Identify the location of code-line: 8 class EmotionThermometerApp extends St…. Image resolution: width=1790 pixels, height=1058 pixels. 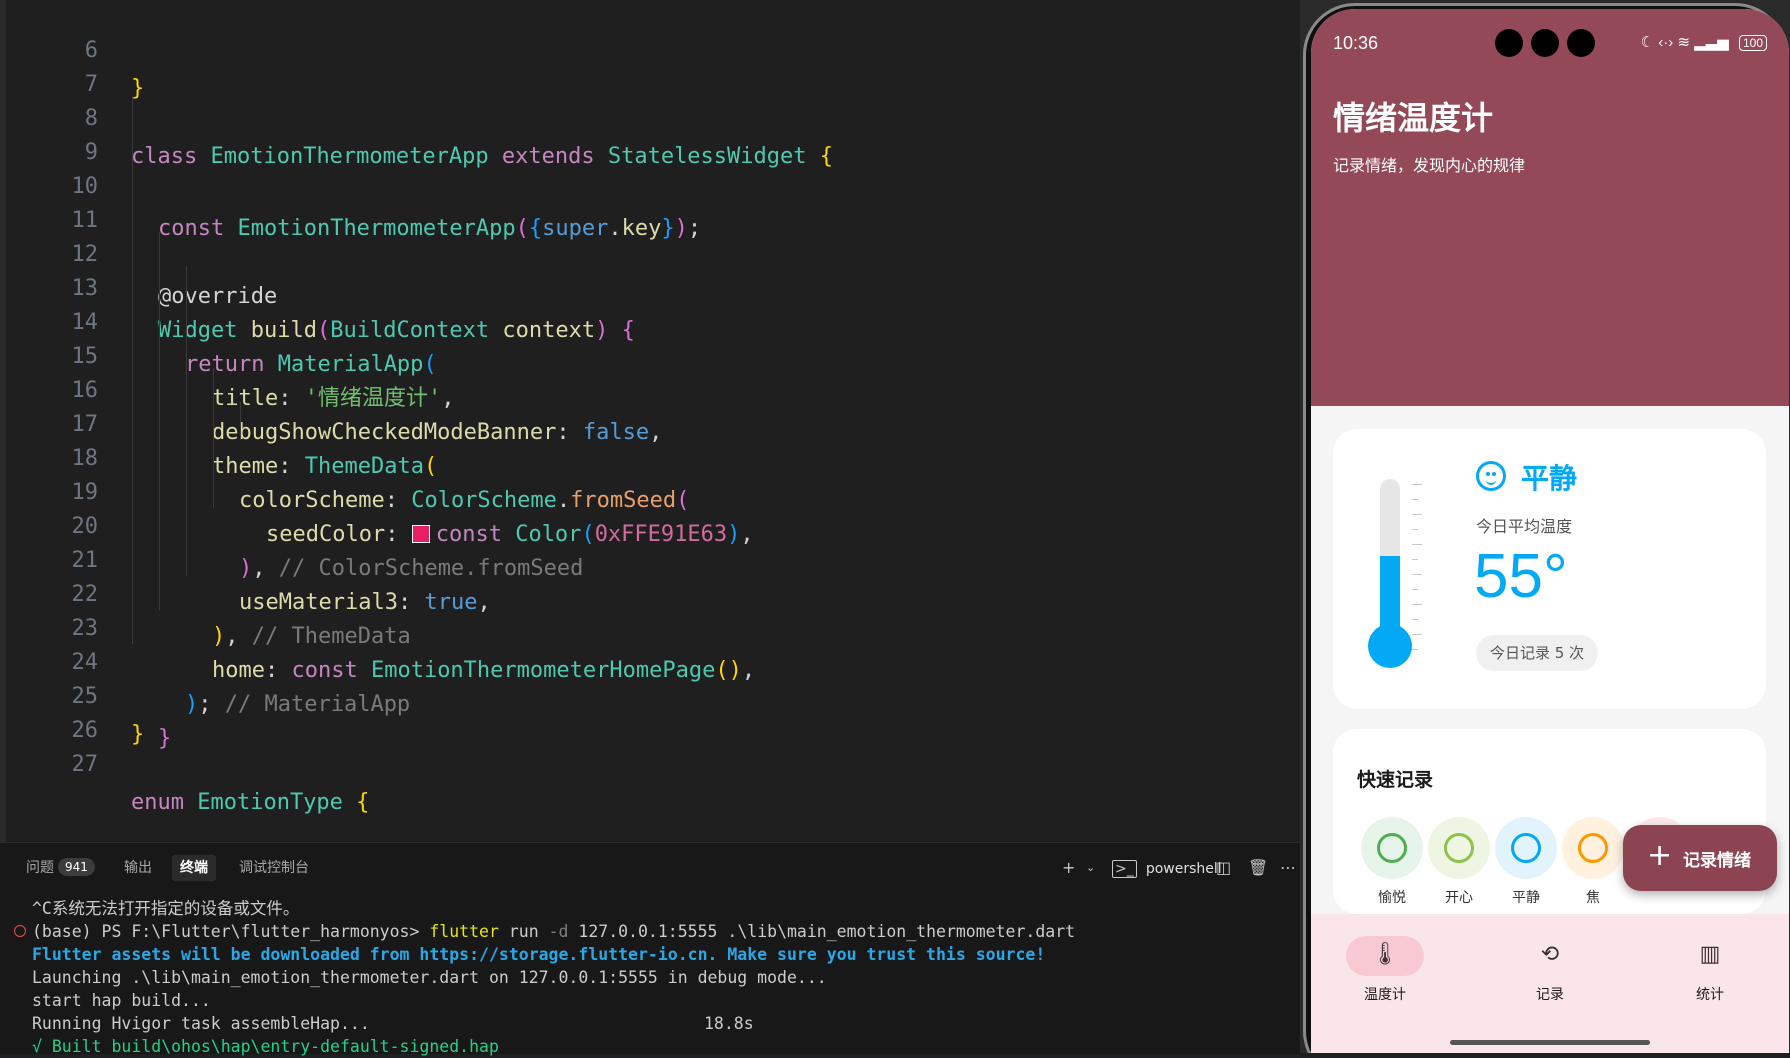
(650, 115).